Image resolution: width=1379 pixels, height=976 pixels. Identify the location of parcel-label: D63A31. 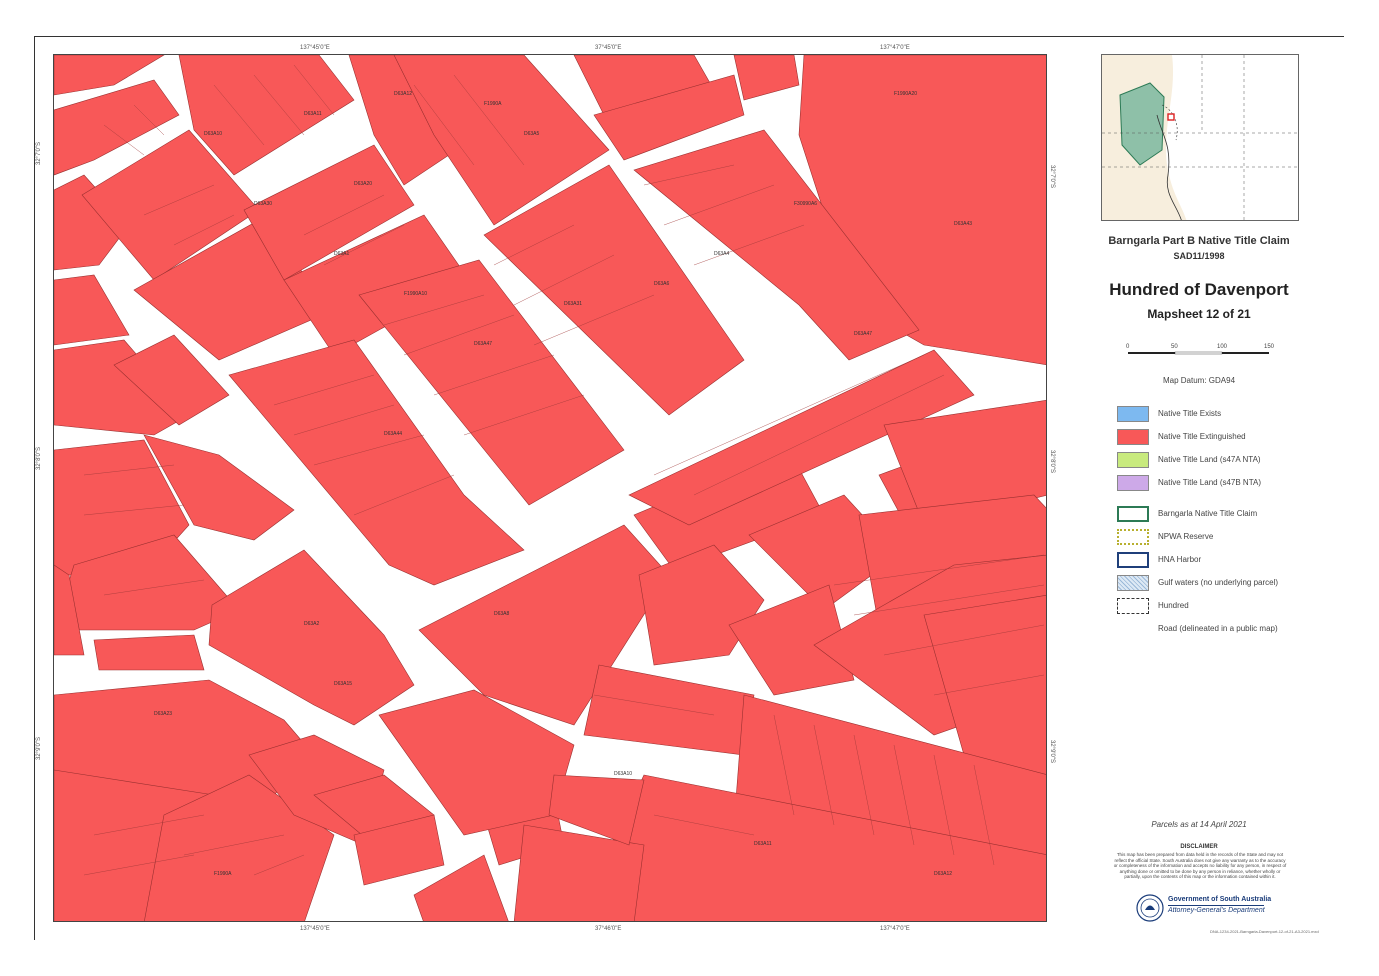
(573, 304).